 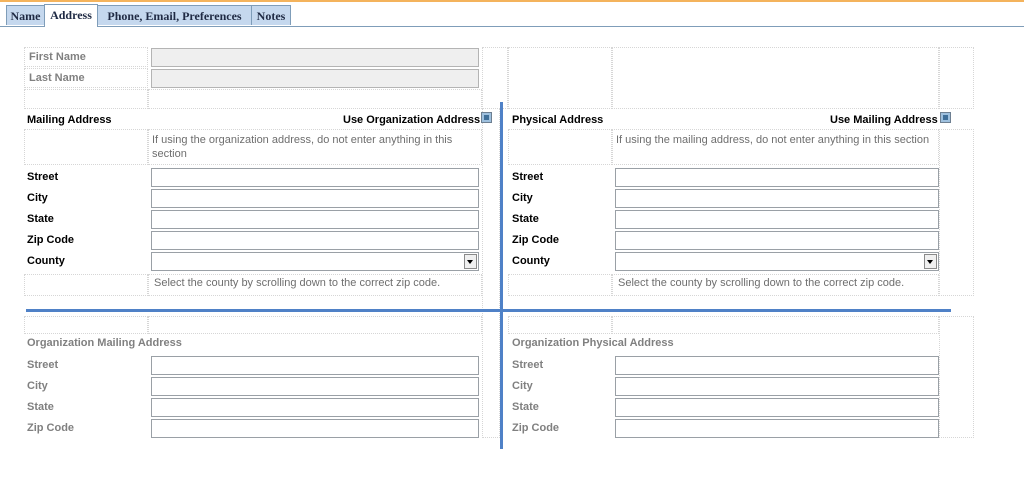 I want to click on tab-notes: Notes, so click(x=271, y=15).